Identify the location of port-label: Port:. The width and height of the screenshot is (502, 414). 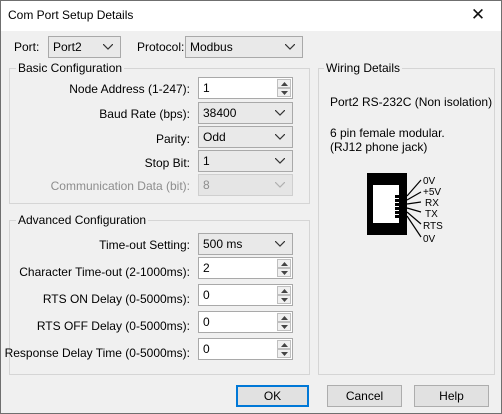
(27, 47).